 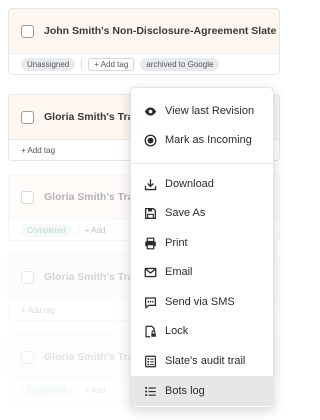 I want to click on menu-item-label: Lock, so click(x=177, y=331).